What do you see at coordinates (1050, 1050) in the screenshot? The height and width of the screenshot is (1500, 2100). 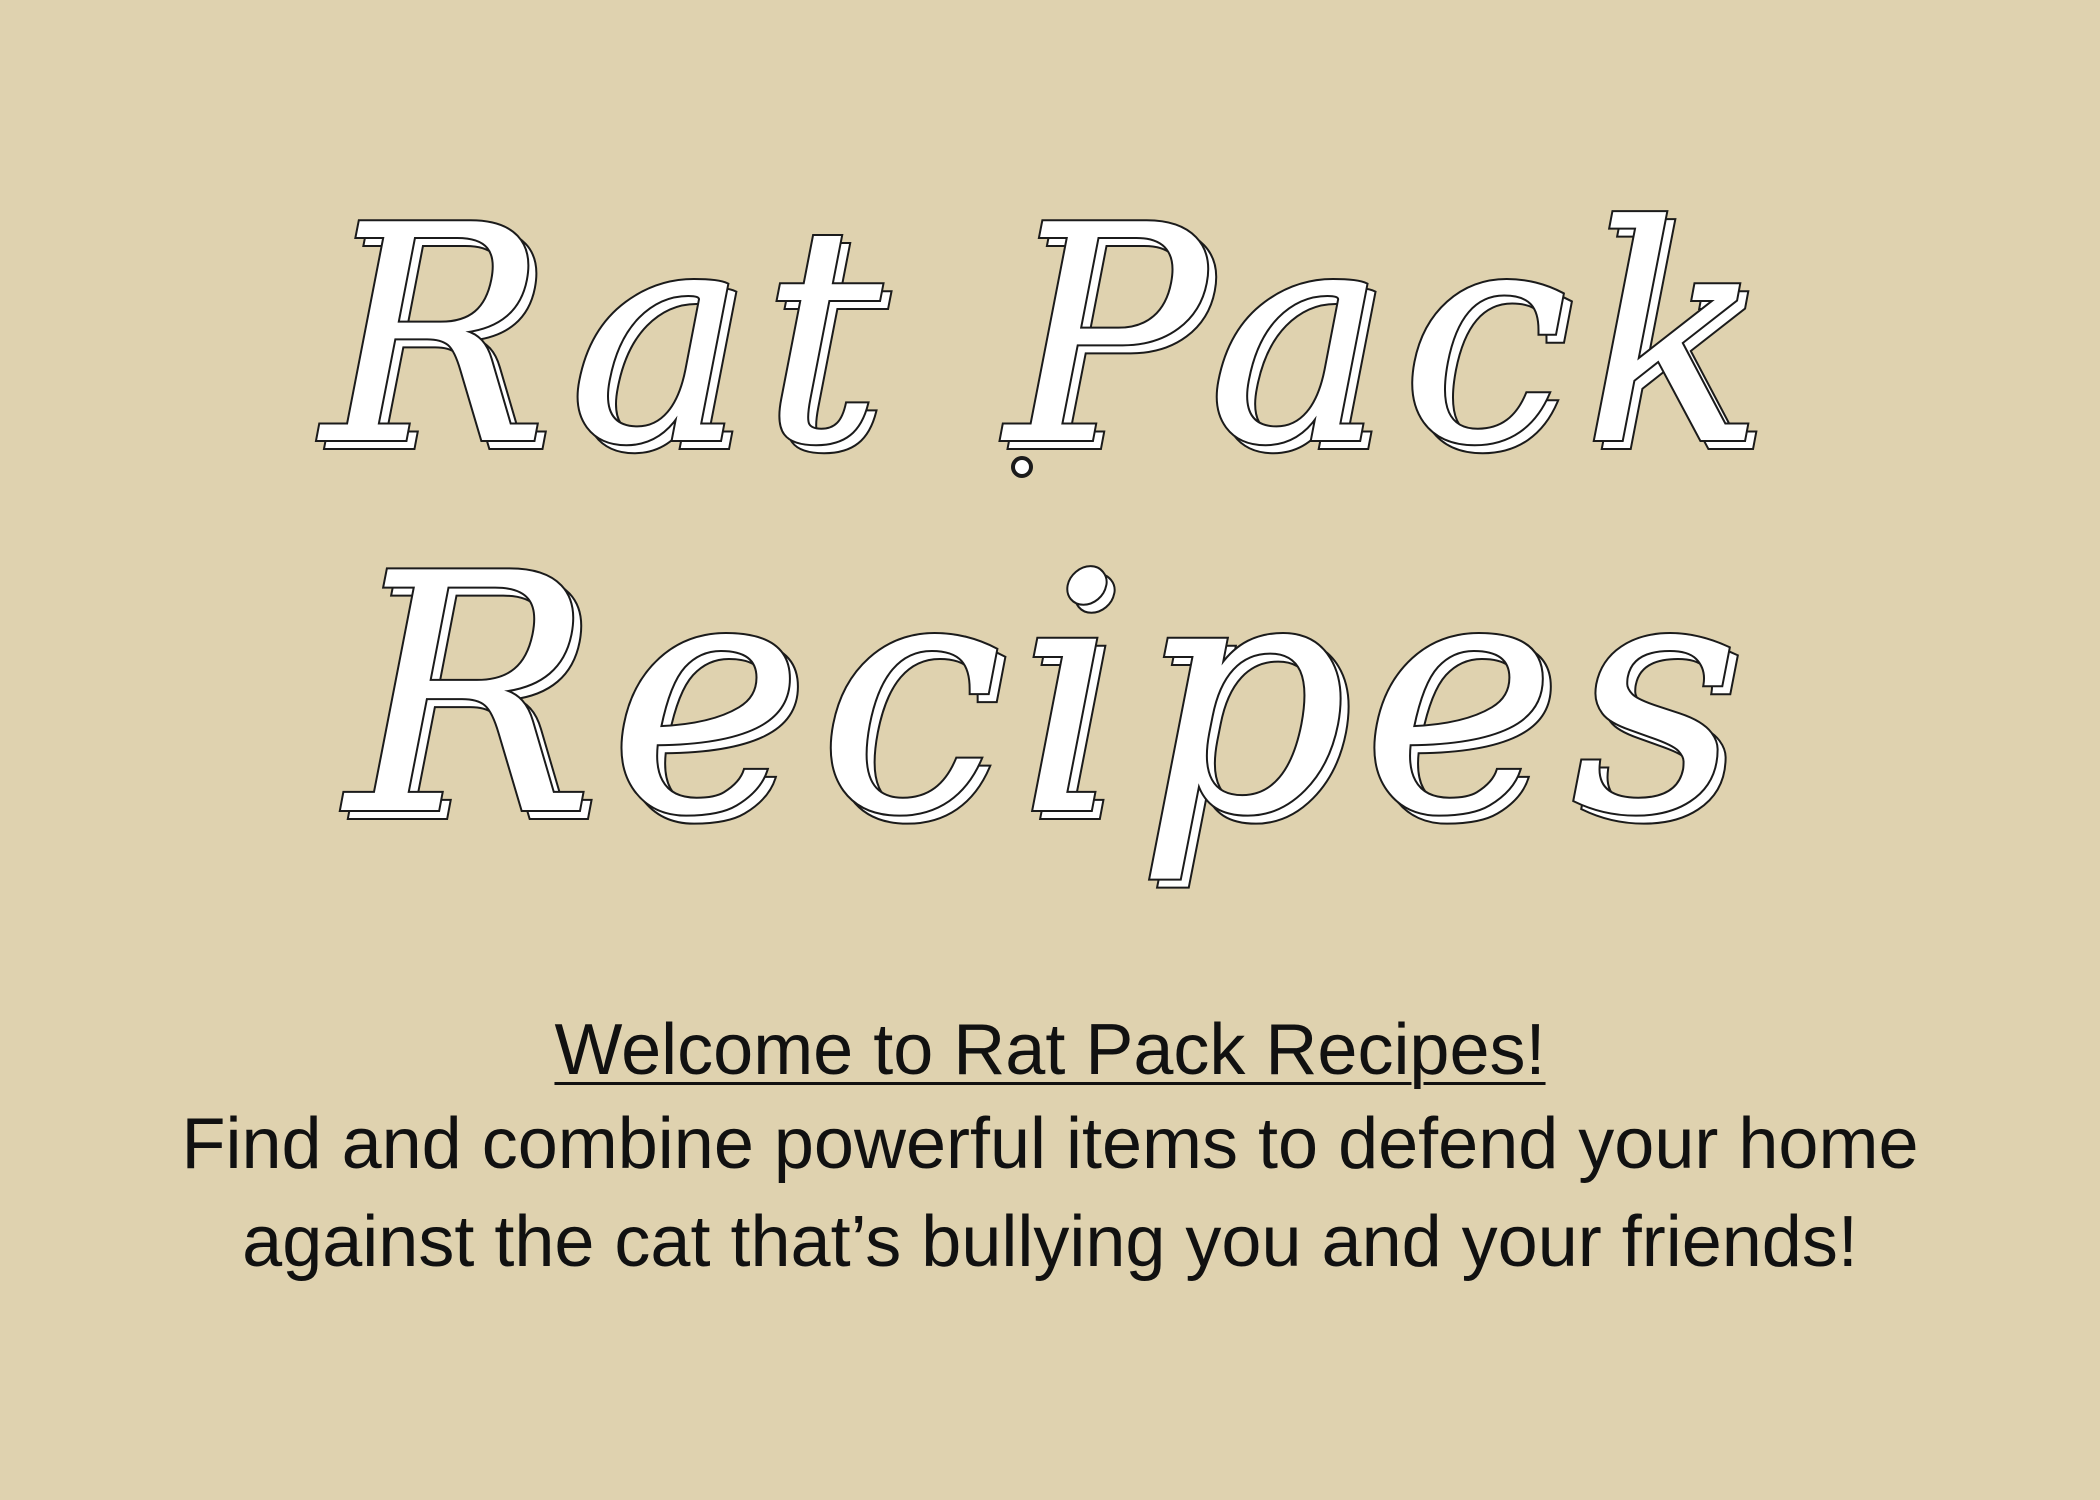 I see `welcome-heading: Welcome to Rat Pack Recipes!` at bounding box center [1050, 1050].